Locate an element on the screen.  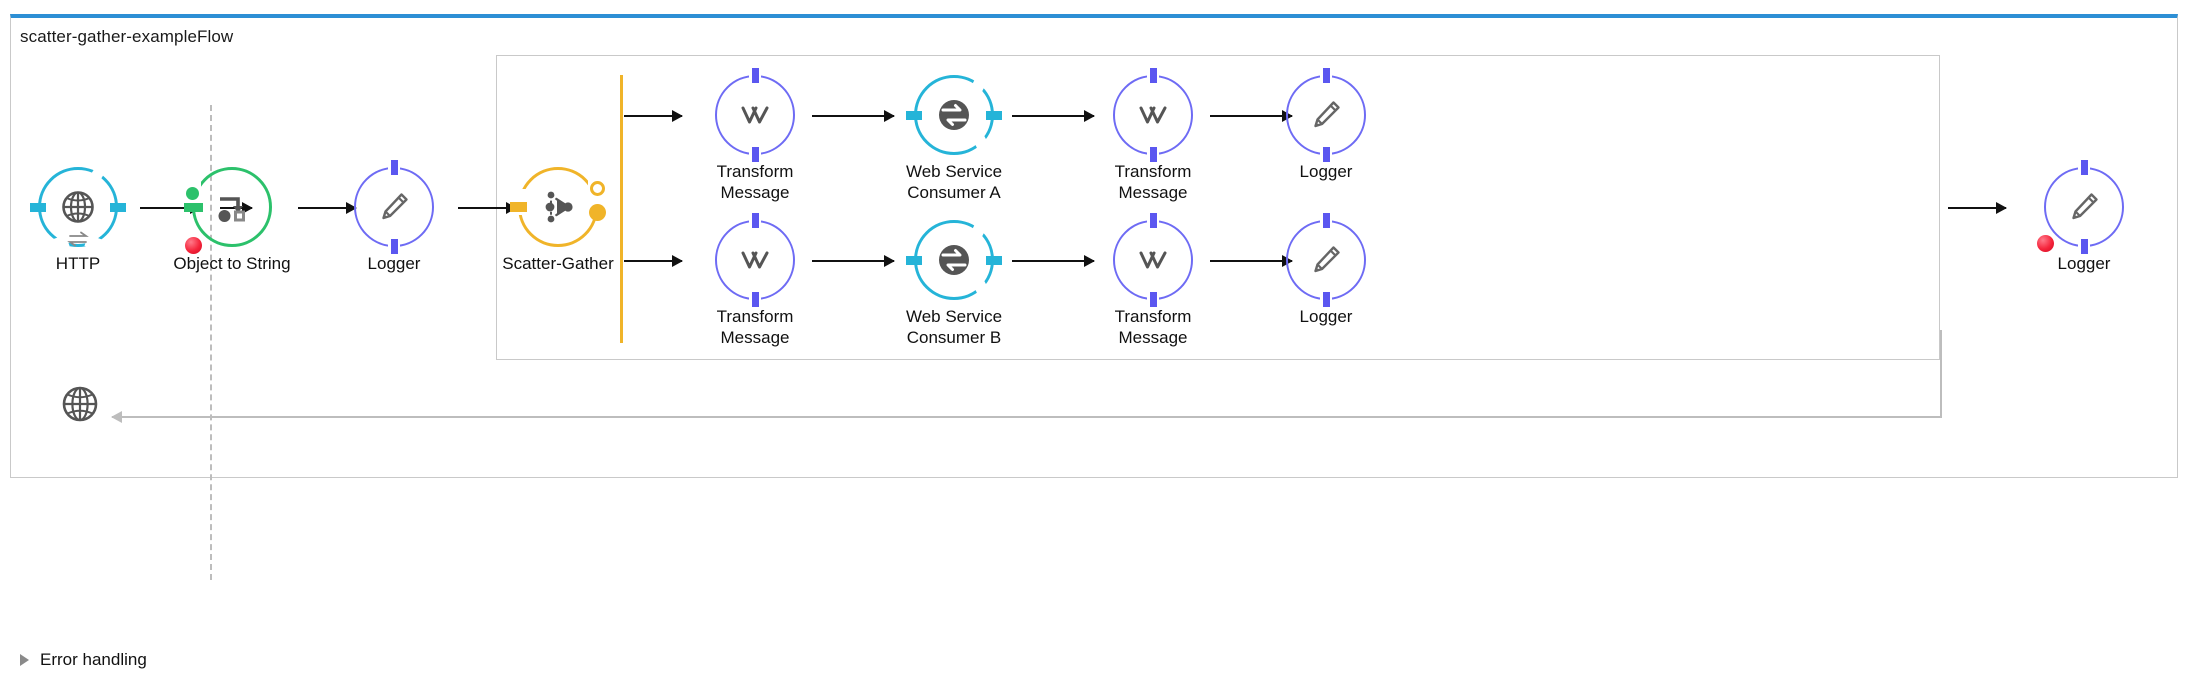
node-label-route-b-logger: Logger is located at coordinates (1326, 316).